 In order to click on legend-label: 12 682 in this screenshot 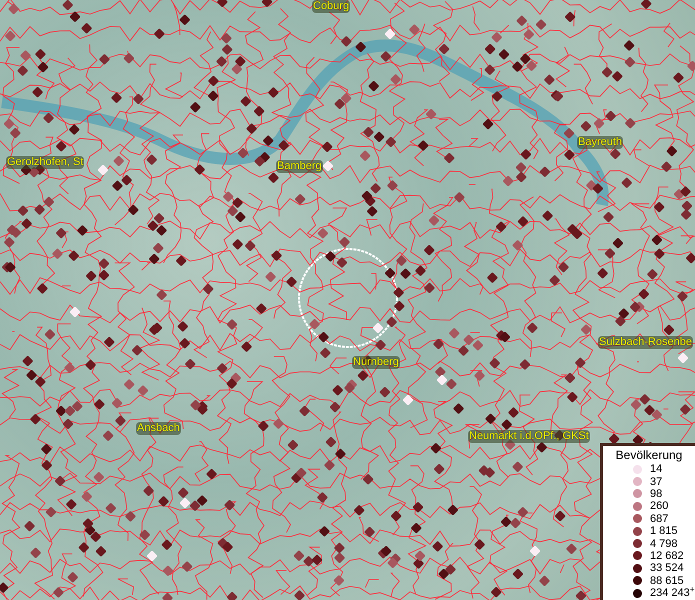, I will do `click(667, 556)`.